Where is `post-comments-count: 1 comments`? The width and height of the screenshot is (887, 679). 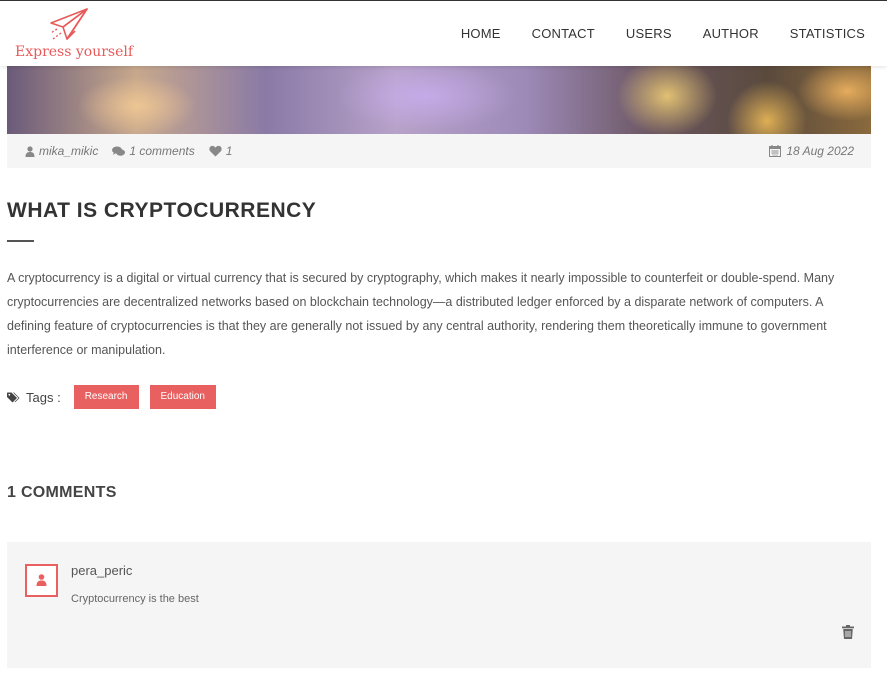
post-comments-count: 1 comments is located at coordinates (153, 151).